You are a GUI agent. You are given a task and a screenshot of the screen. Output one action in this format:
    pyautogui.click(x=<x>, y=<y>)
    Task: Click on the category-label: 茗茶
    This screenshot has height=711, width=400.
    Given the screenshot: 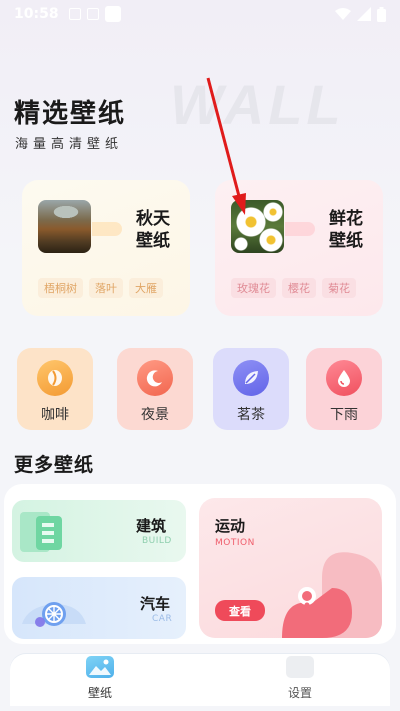 What is the action you would take?
    pyautogui.click(x=251, y=415)
    